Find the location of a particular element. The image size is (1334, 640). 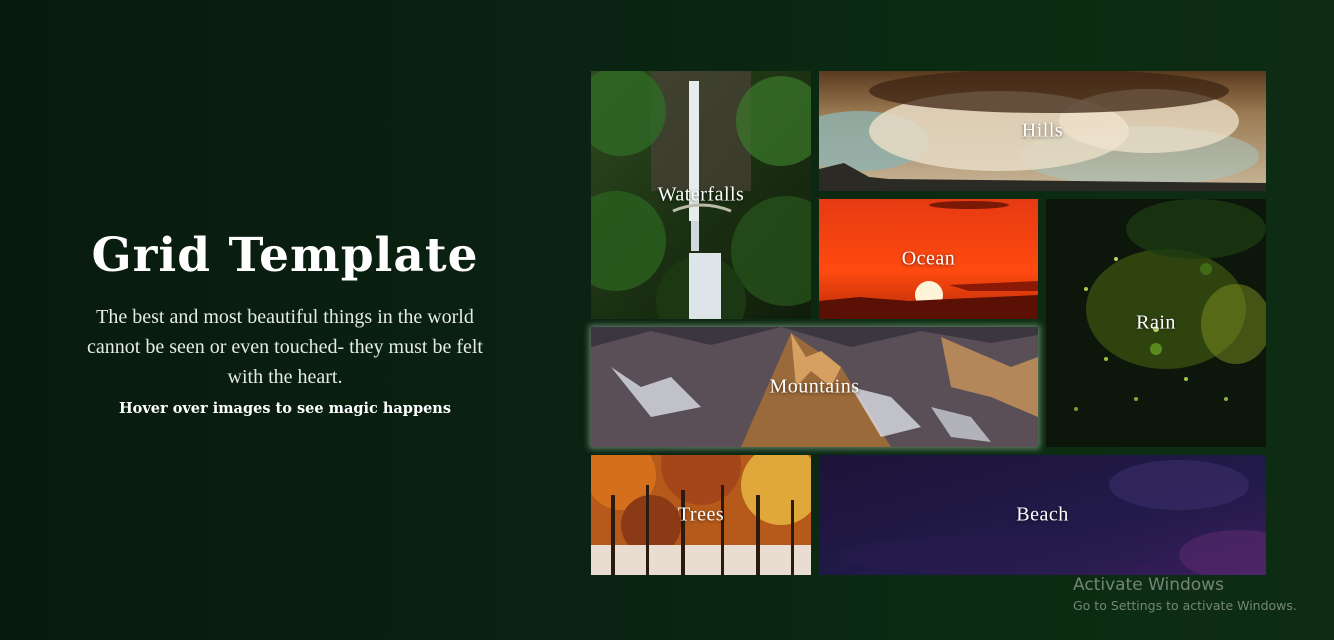

tile-label: Ocean is located at coordinates (928, 258).